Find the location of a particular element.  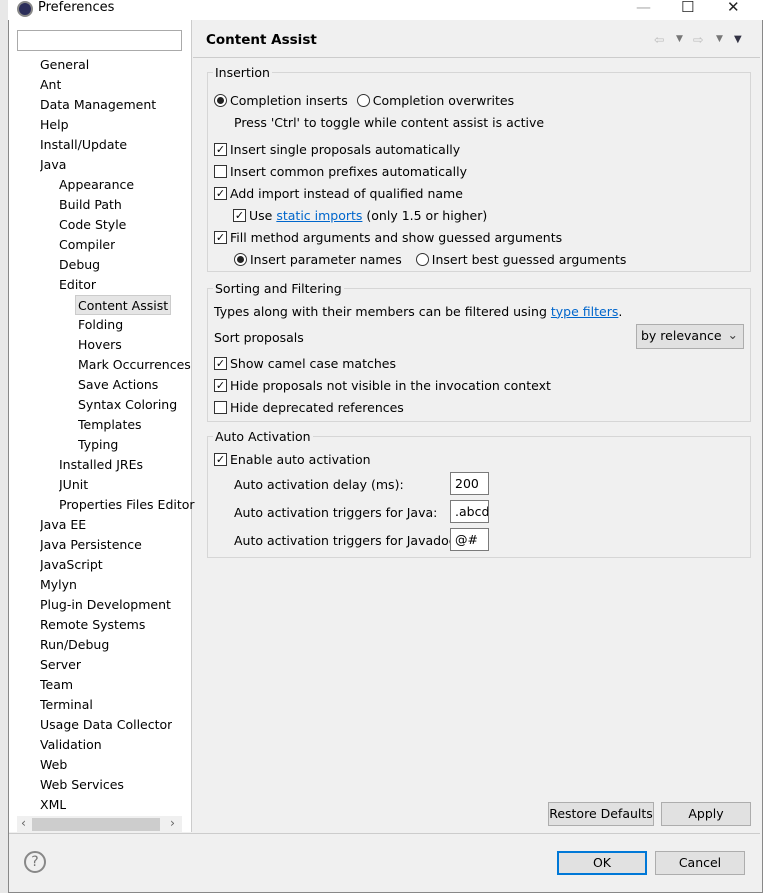

tree-item: General is located at coordinates (64, 65).